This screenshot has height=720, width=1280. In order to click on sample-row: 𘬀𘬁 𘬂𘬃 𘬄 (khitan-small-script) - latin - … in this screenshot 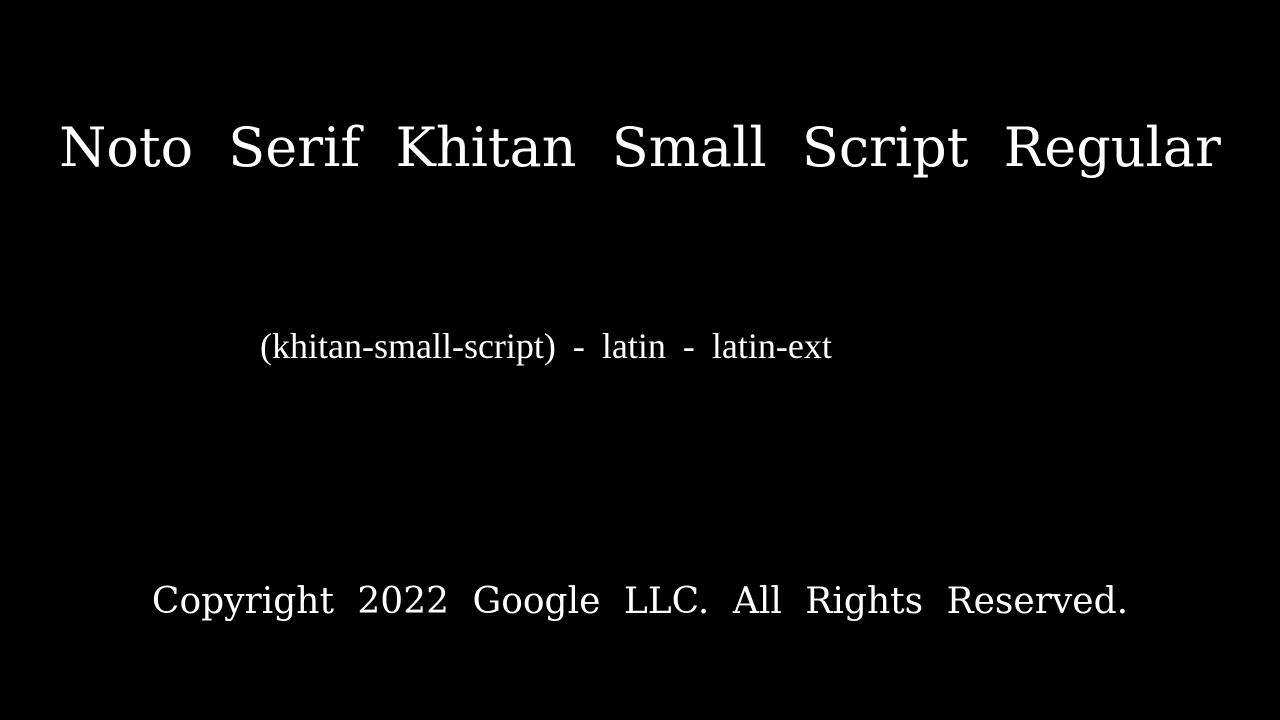, I will do `click(502, 346)`.